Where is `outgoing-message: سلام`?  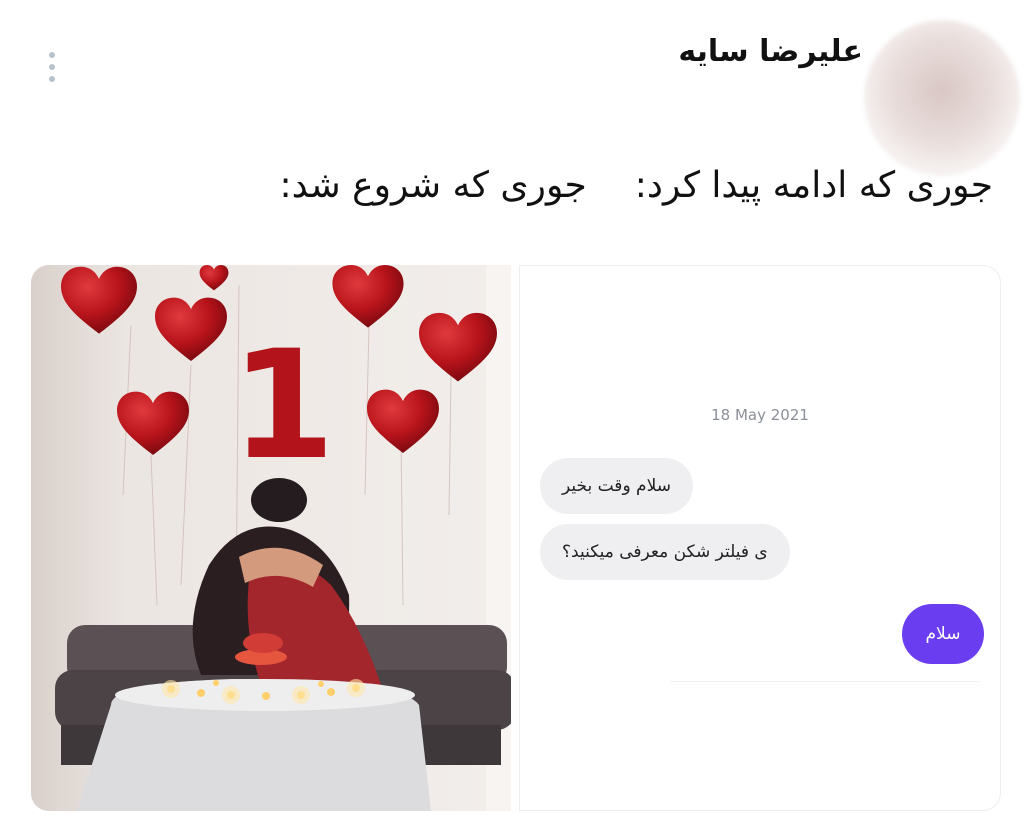 outgoing-message: سلام is located at coordinates (943, 634).